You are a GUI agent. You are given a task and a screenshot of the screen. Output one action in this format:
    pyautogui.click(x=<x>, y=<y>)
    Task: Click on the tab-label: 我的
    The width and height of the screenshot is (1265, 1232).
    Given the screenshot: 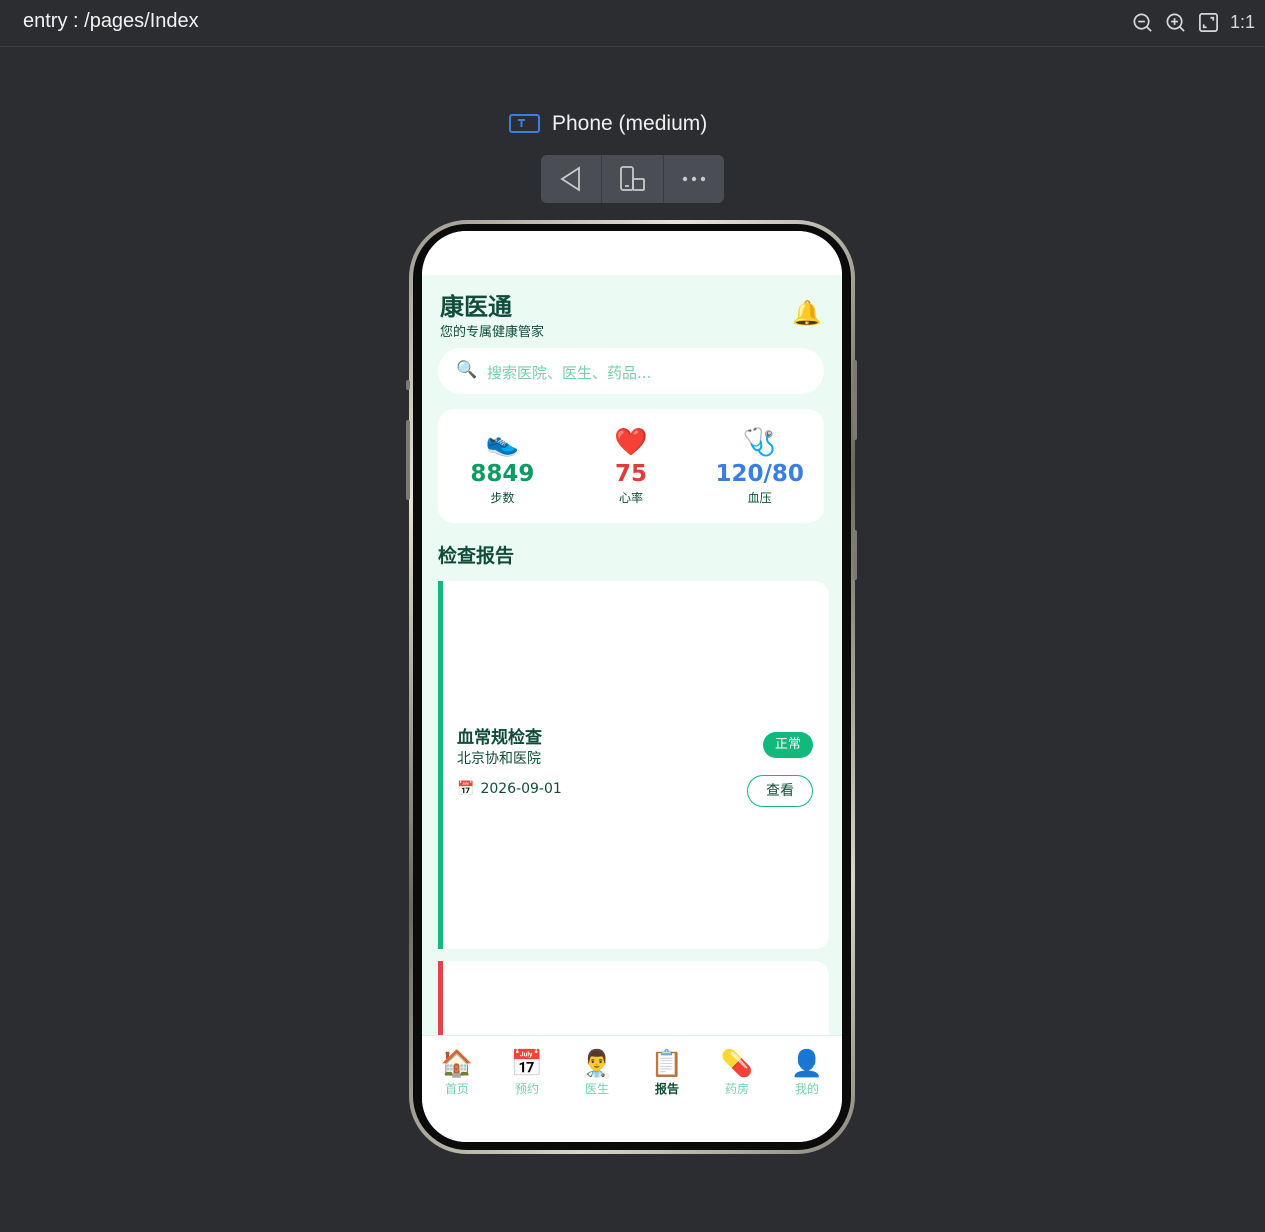 What is the action you would take?
    pyautogui.click(x=806, y=1089)
    